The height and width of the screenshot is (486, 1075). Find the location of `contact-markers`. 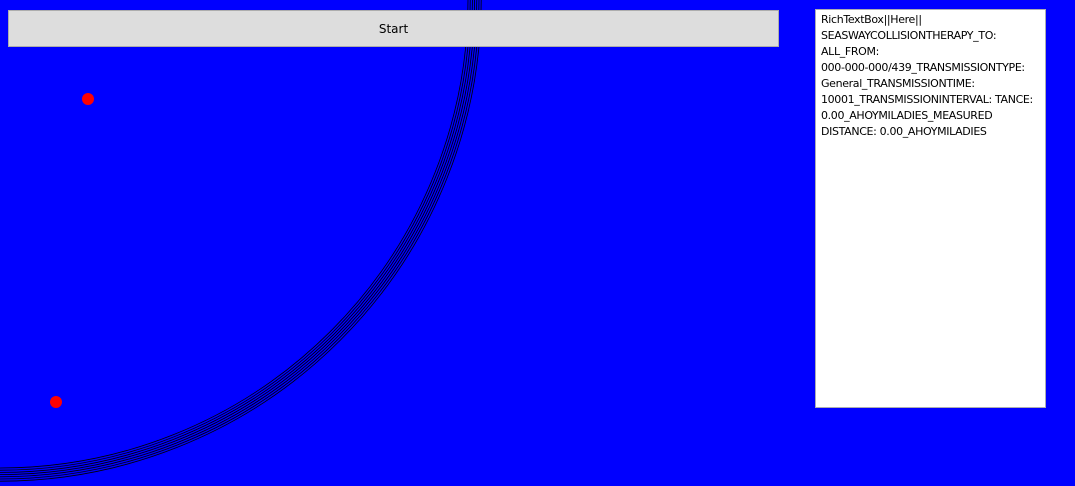

contact-markers is located at coordinates (72, 250).